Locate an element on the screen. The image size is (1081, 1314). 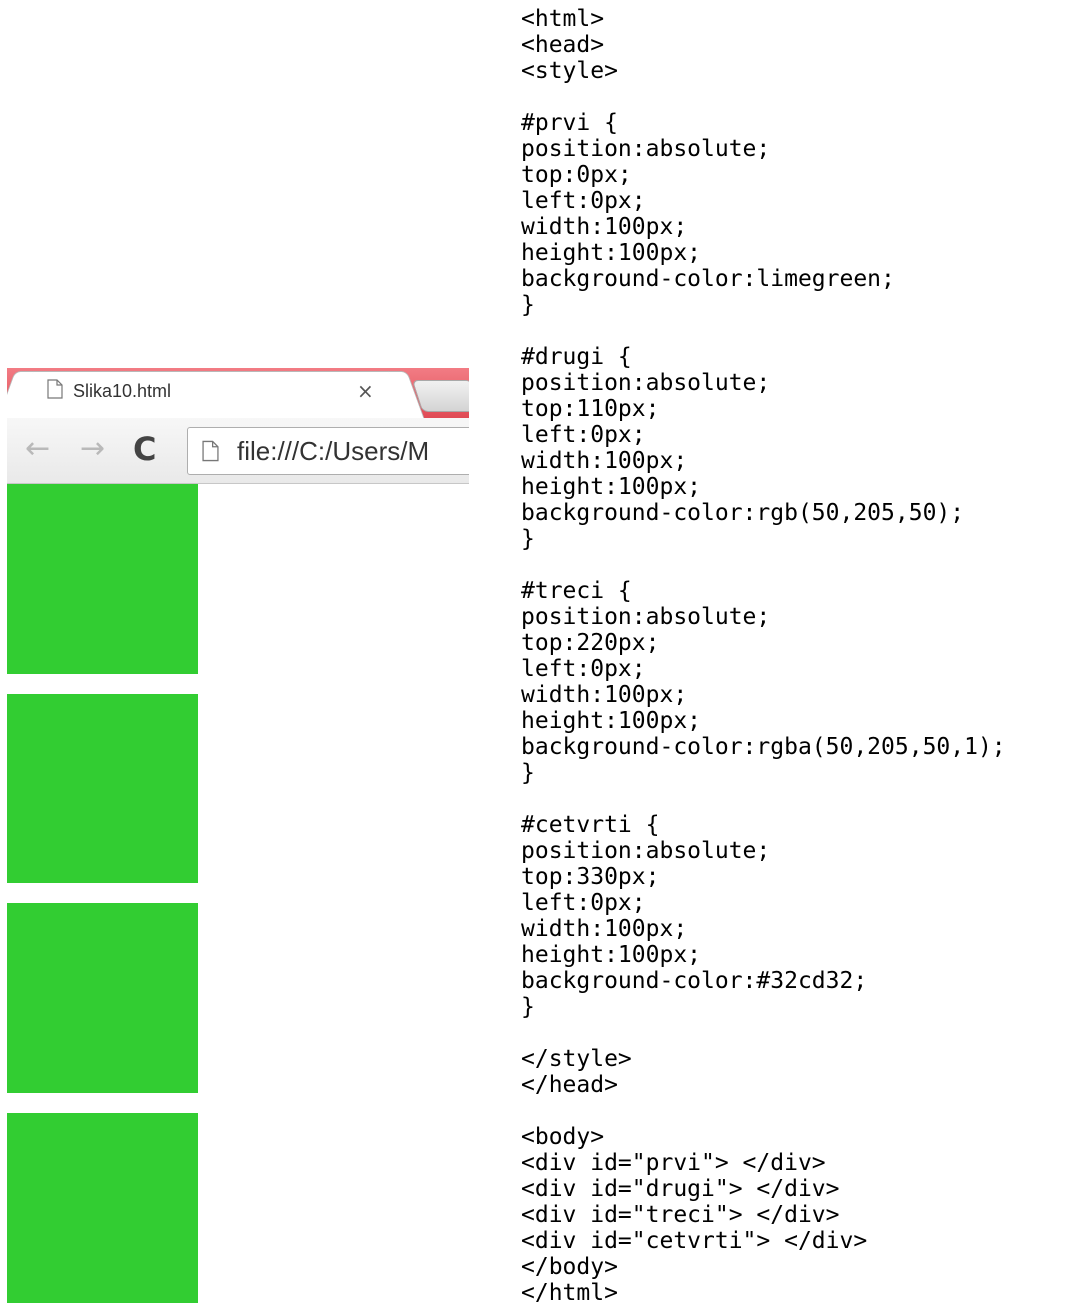
tab-title: Slika10.html is located at coordinates (122, 391).